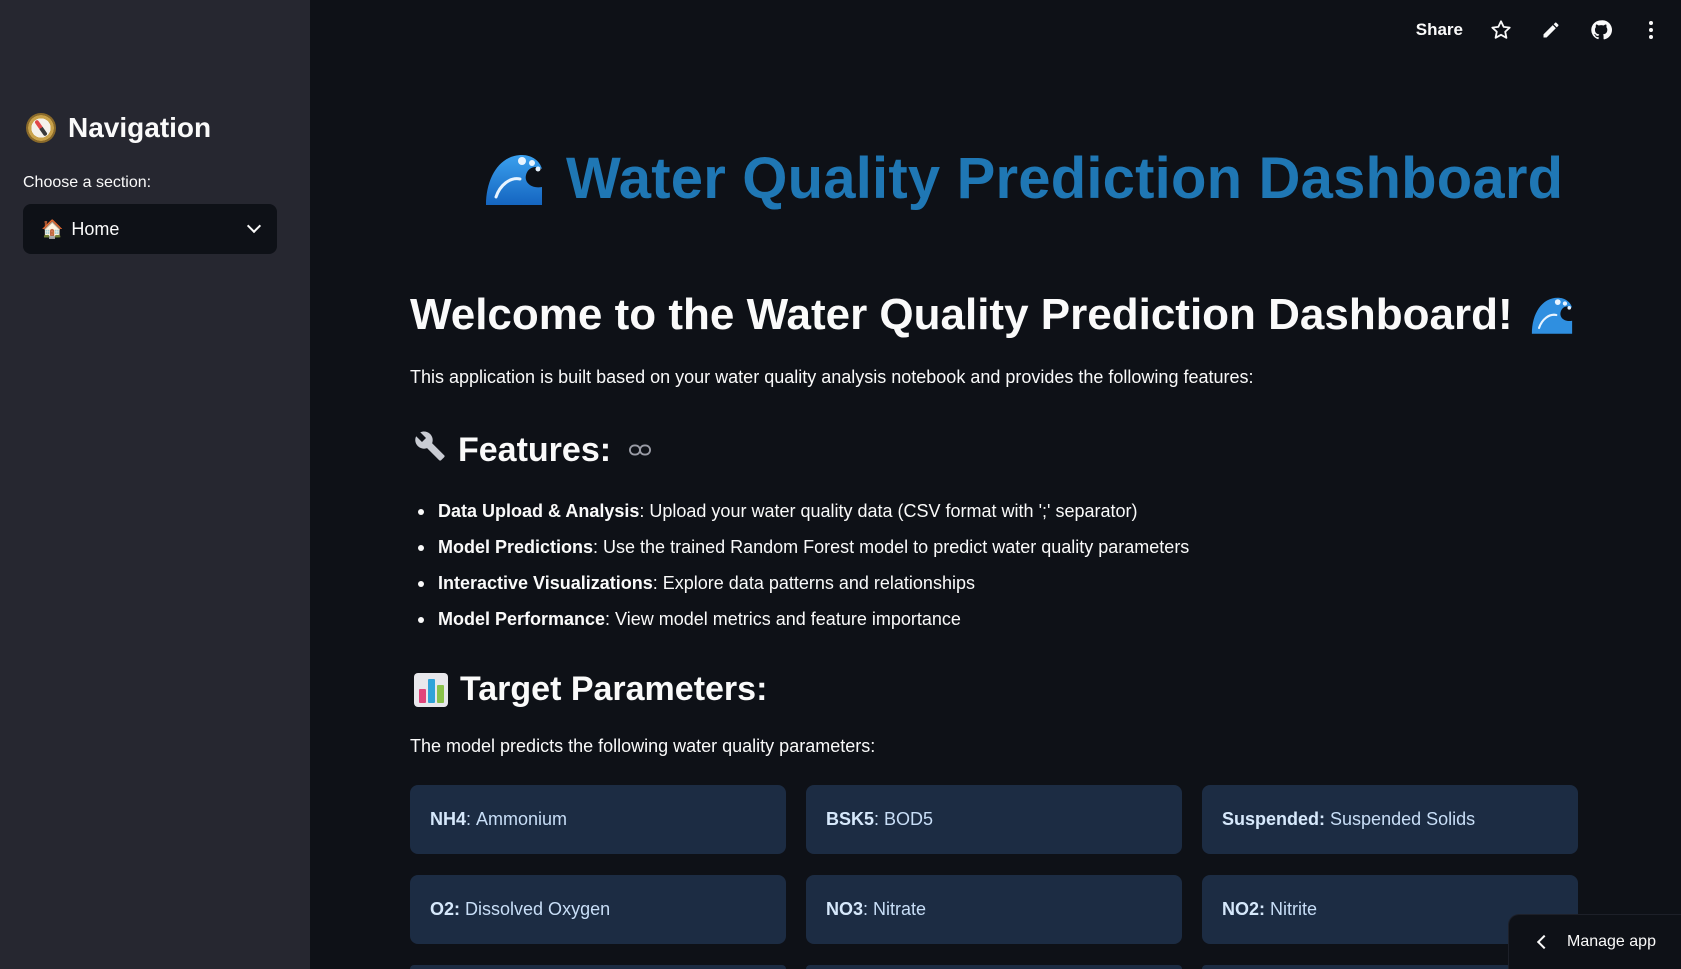 This screenshot has width=1681, height=969. I want to click on target-card: Suspended: Suspended Solids, so click(1390, 819).